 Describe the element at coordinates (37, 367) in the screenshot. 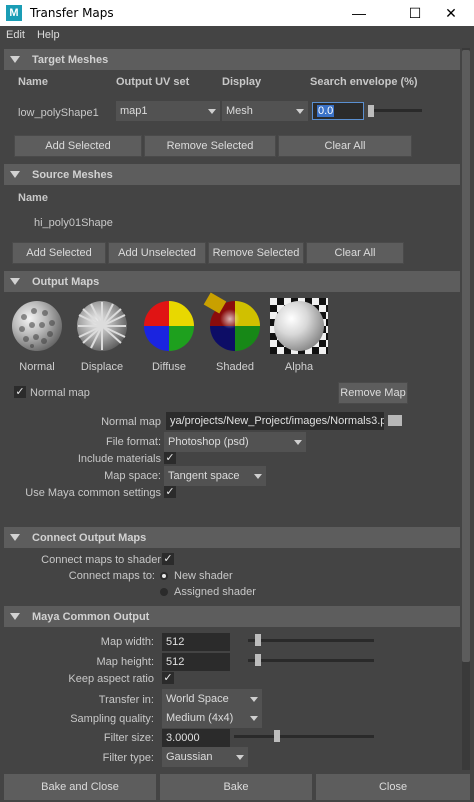

I see `swatch-label-normal: Normal` at that location.